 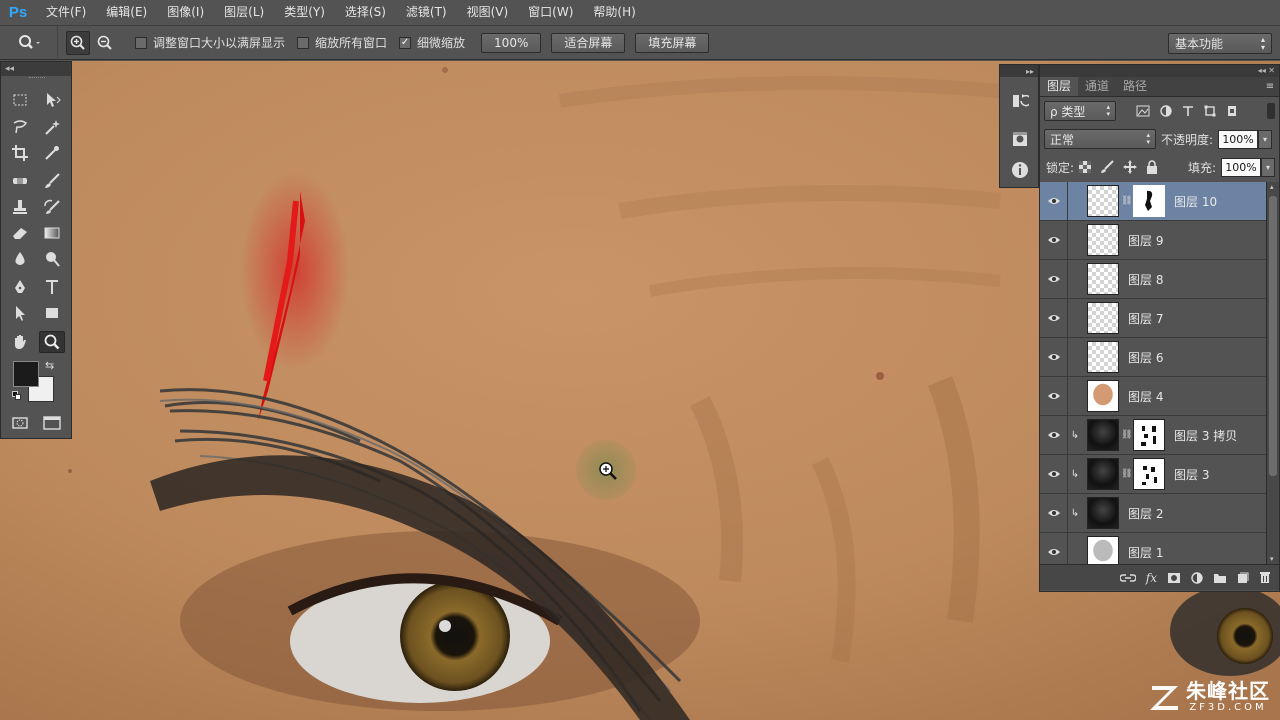 I want to click on scroll-up-arrow-icon: ▴, so click(x=1272, y=187).